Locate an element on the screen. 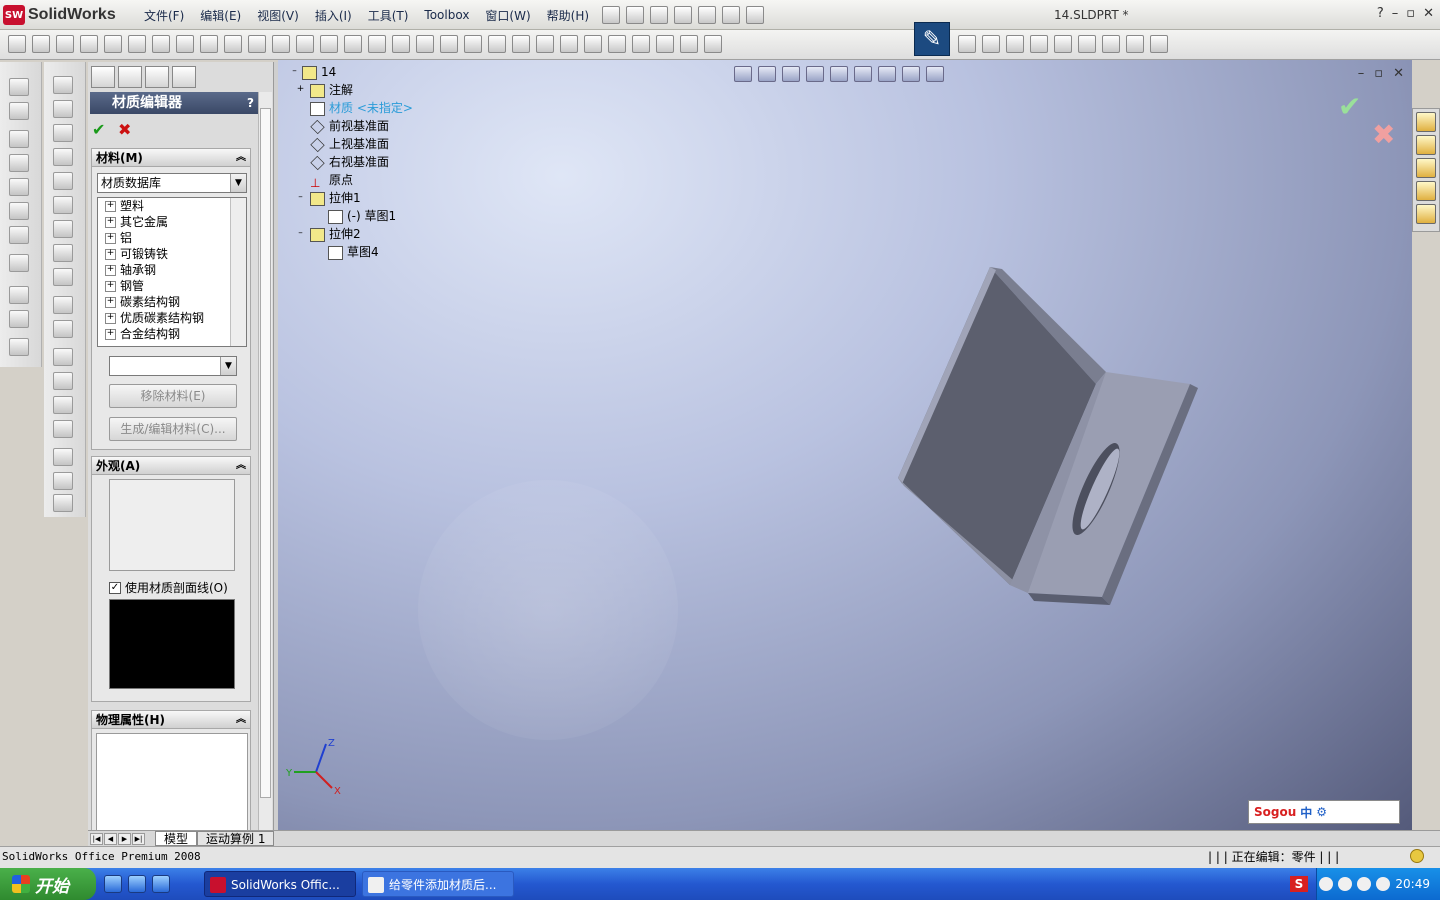 This screenshot has height=900, width=1440. rectangle-icon is located at coordinates (401, 44).